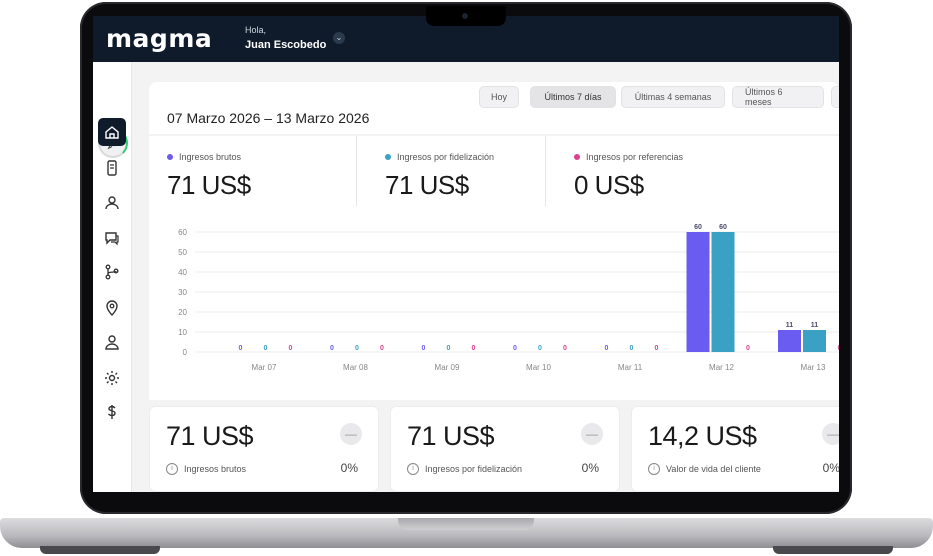  I want to click on branch-icon, so click(112, 272).